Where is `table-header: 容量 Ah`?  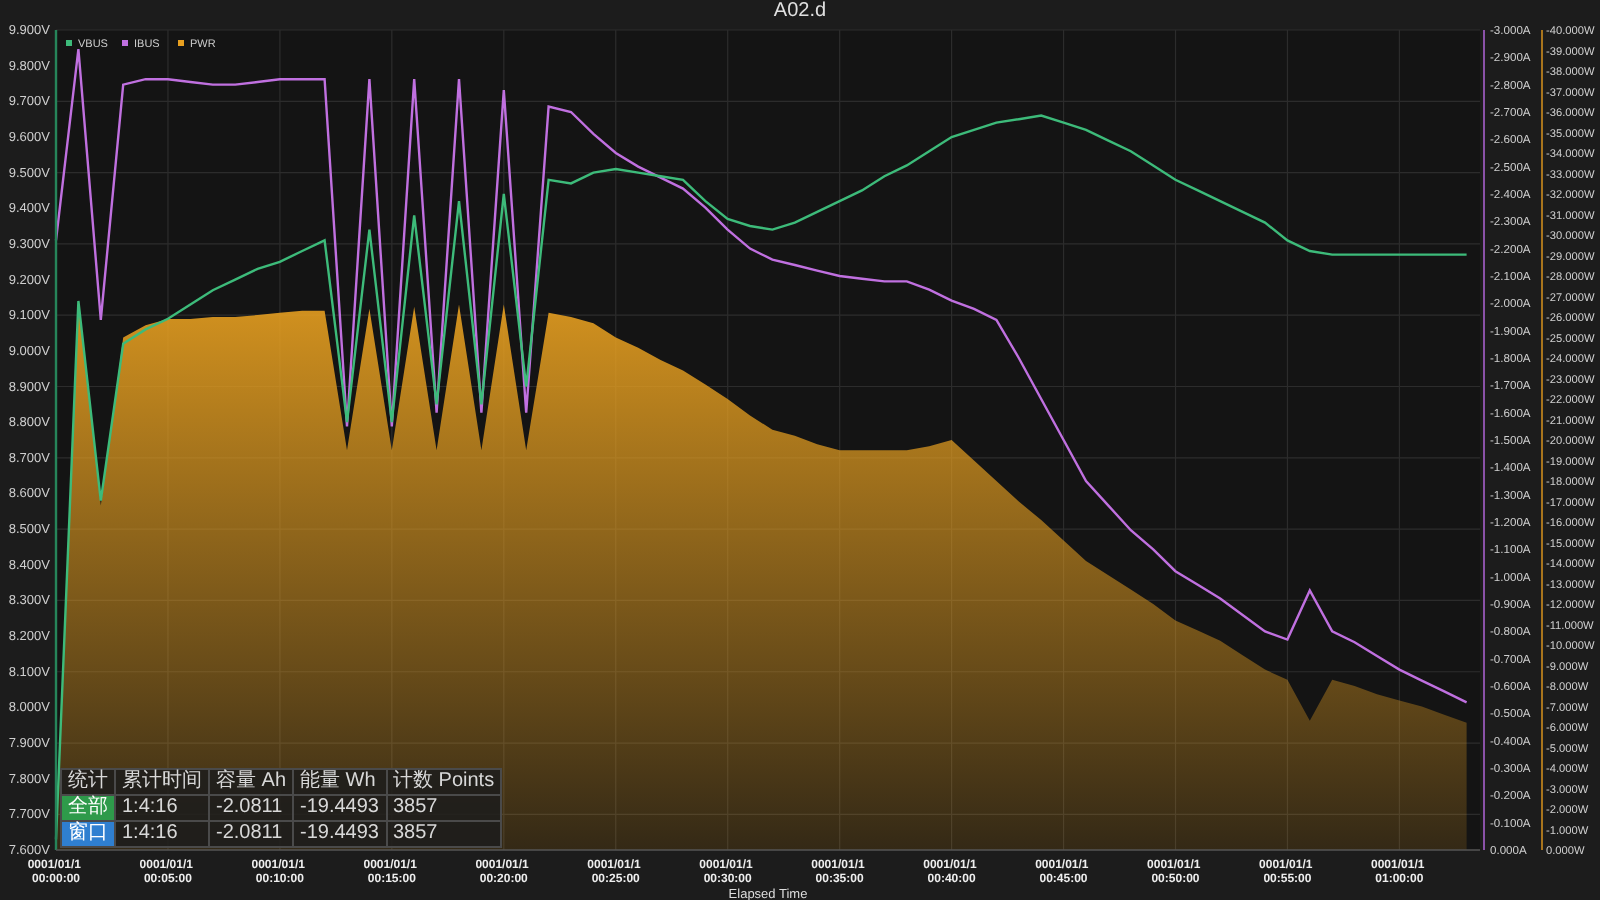 table-header: 容量 Ah is located at coordinates (251, 782).